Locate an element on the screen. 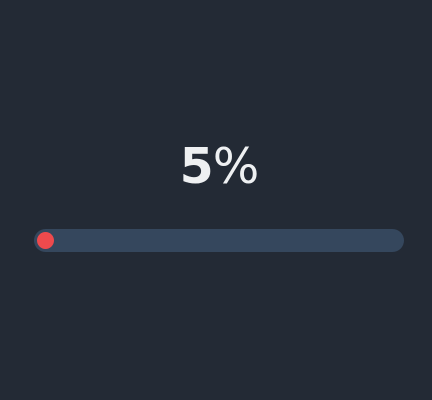 This screenshot has height=400, width=432. progress-percentage-suffix: % is located at coordinates (236, 166).